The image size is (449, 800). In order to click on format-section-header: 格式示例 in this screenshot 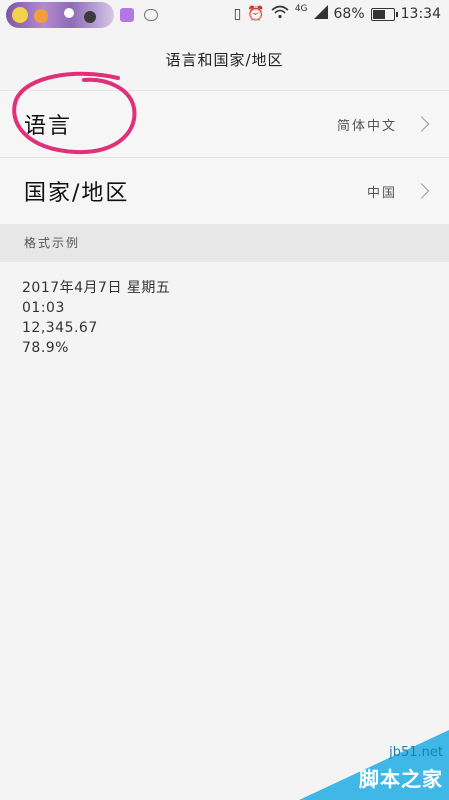, I will do `click(224, 243)`.